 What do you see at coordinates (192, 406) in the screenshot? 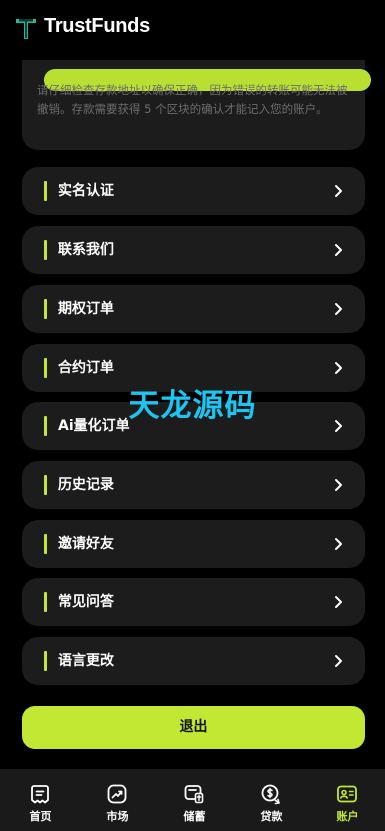
I see `watermark-text: 天龙源码` at bounding box center [192, 406].